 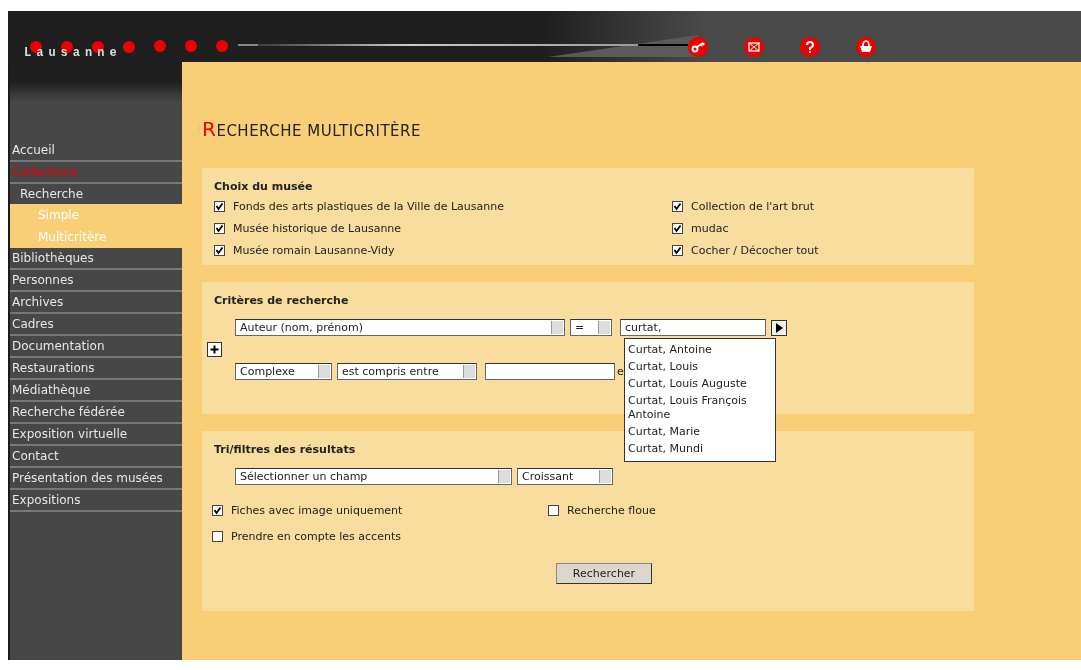 I want to click on section-title: Tri/filtres des résultats, so click(x=285, y=449).